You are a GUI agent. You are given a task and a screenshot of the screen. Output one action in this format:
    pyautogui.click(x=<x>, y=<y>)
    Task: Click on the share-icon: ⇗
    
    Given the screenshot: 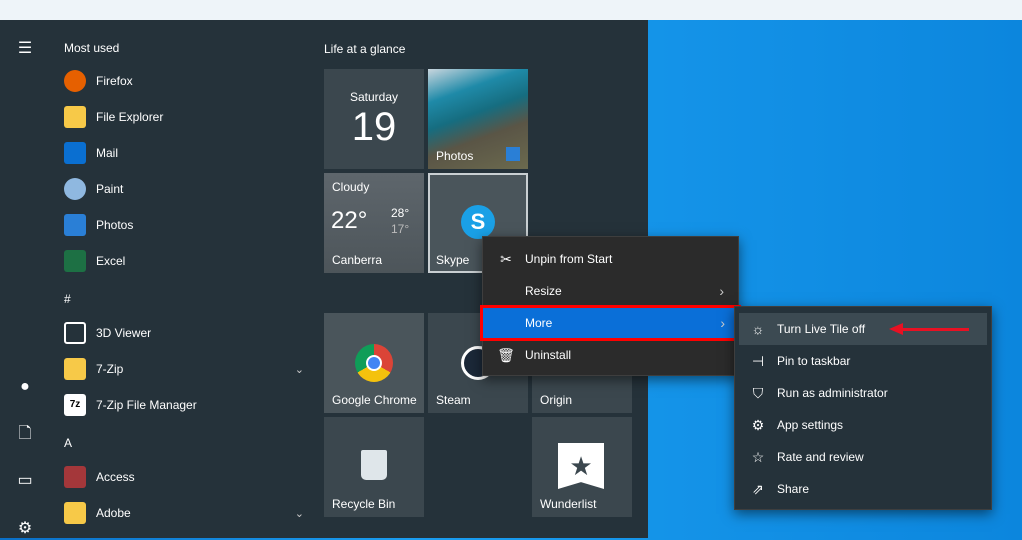 What is the action you would take?
    pyautogui.click(x=758, y=488)
    